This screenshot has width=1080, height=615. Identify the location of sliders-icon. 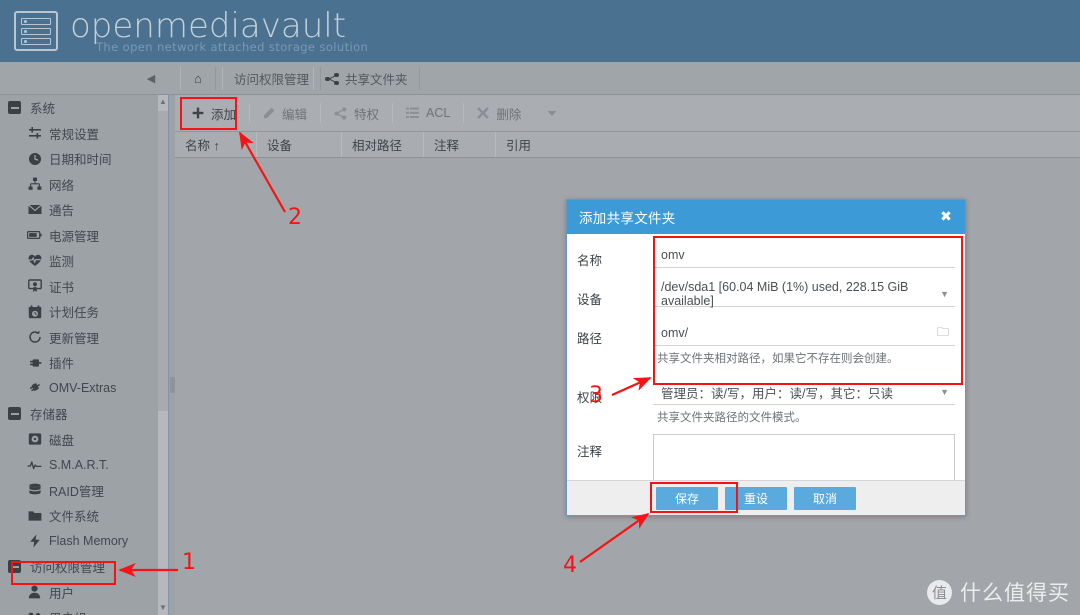
(34, 133).